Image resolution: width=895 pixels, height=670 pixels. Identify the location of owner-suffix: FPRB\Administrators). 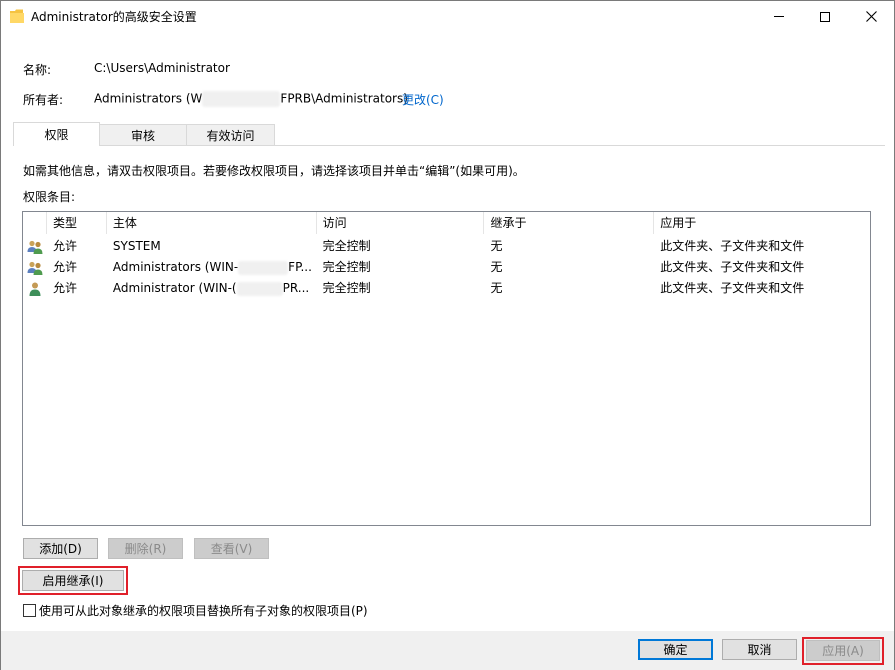
(344, 98).